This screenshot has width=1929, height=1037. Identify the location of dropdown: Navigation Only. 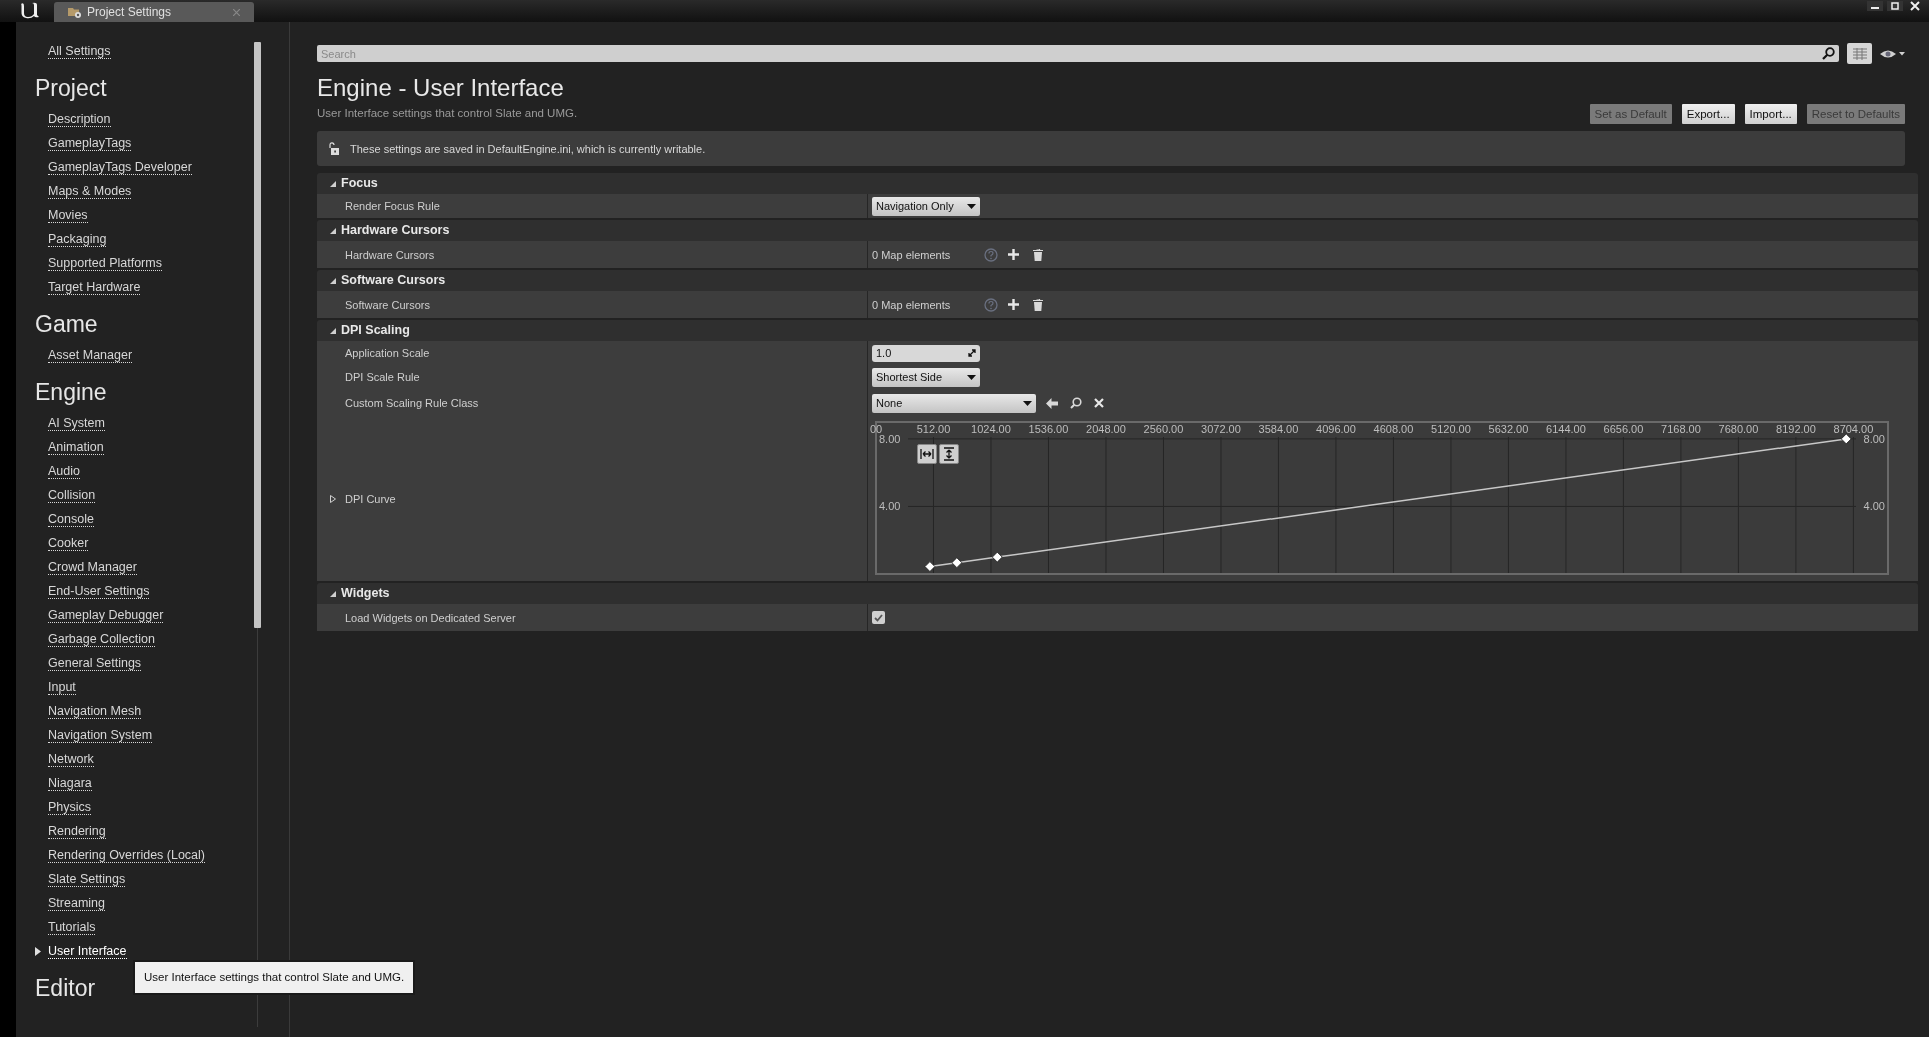
(926, 206).